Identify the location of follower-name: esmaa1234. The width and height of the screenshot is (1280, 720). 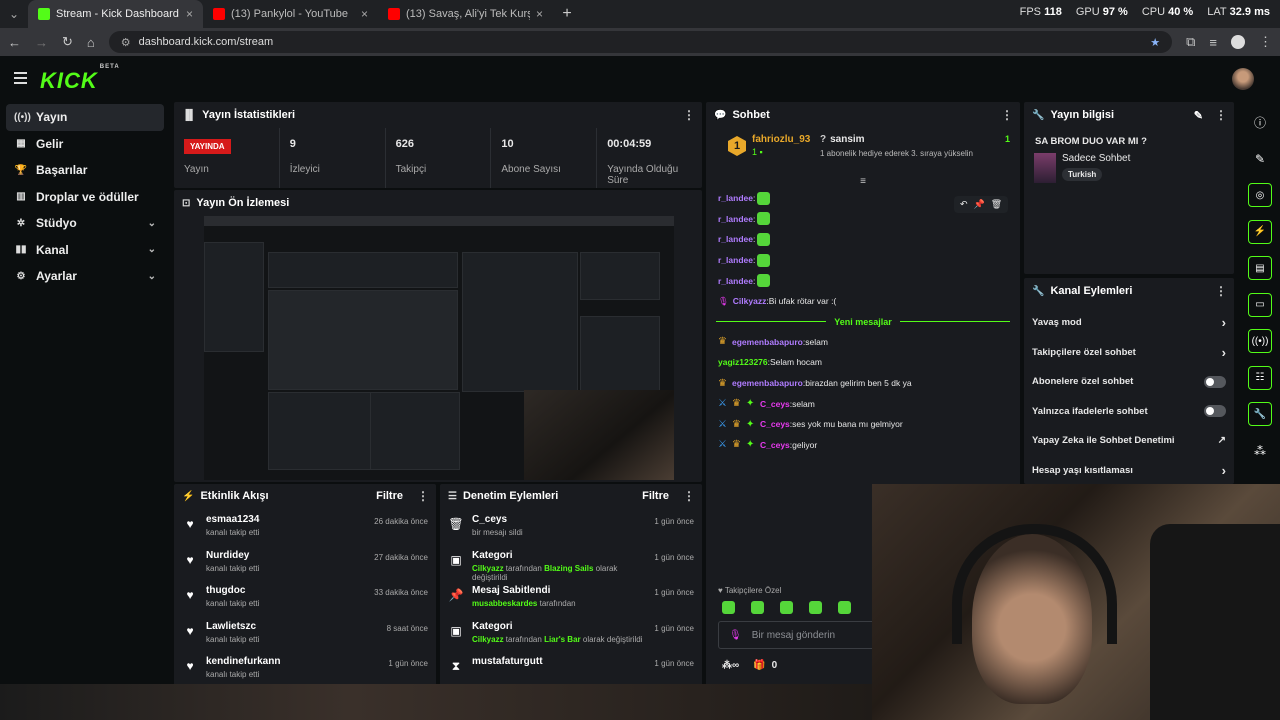
(290, 519).